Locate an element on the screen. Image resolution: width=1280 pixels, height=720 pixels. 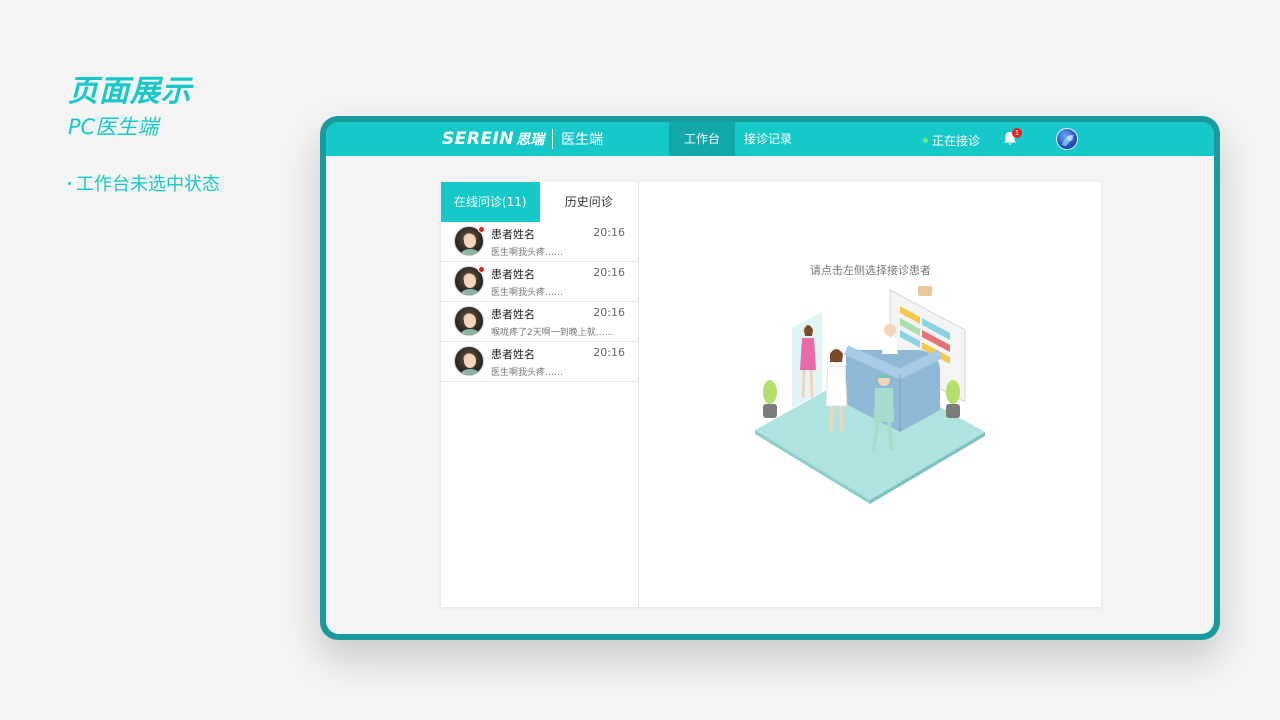
online-indicator-icon is located at coordinates (925, 140).